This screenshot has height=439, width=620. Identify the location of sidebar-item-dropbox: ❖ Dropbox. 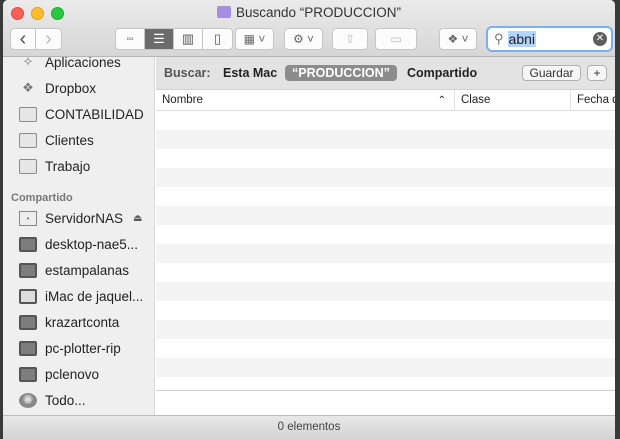
(57, 88).